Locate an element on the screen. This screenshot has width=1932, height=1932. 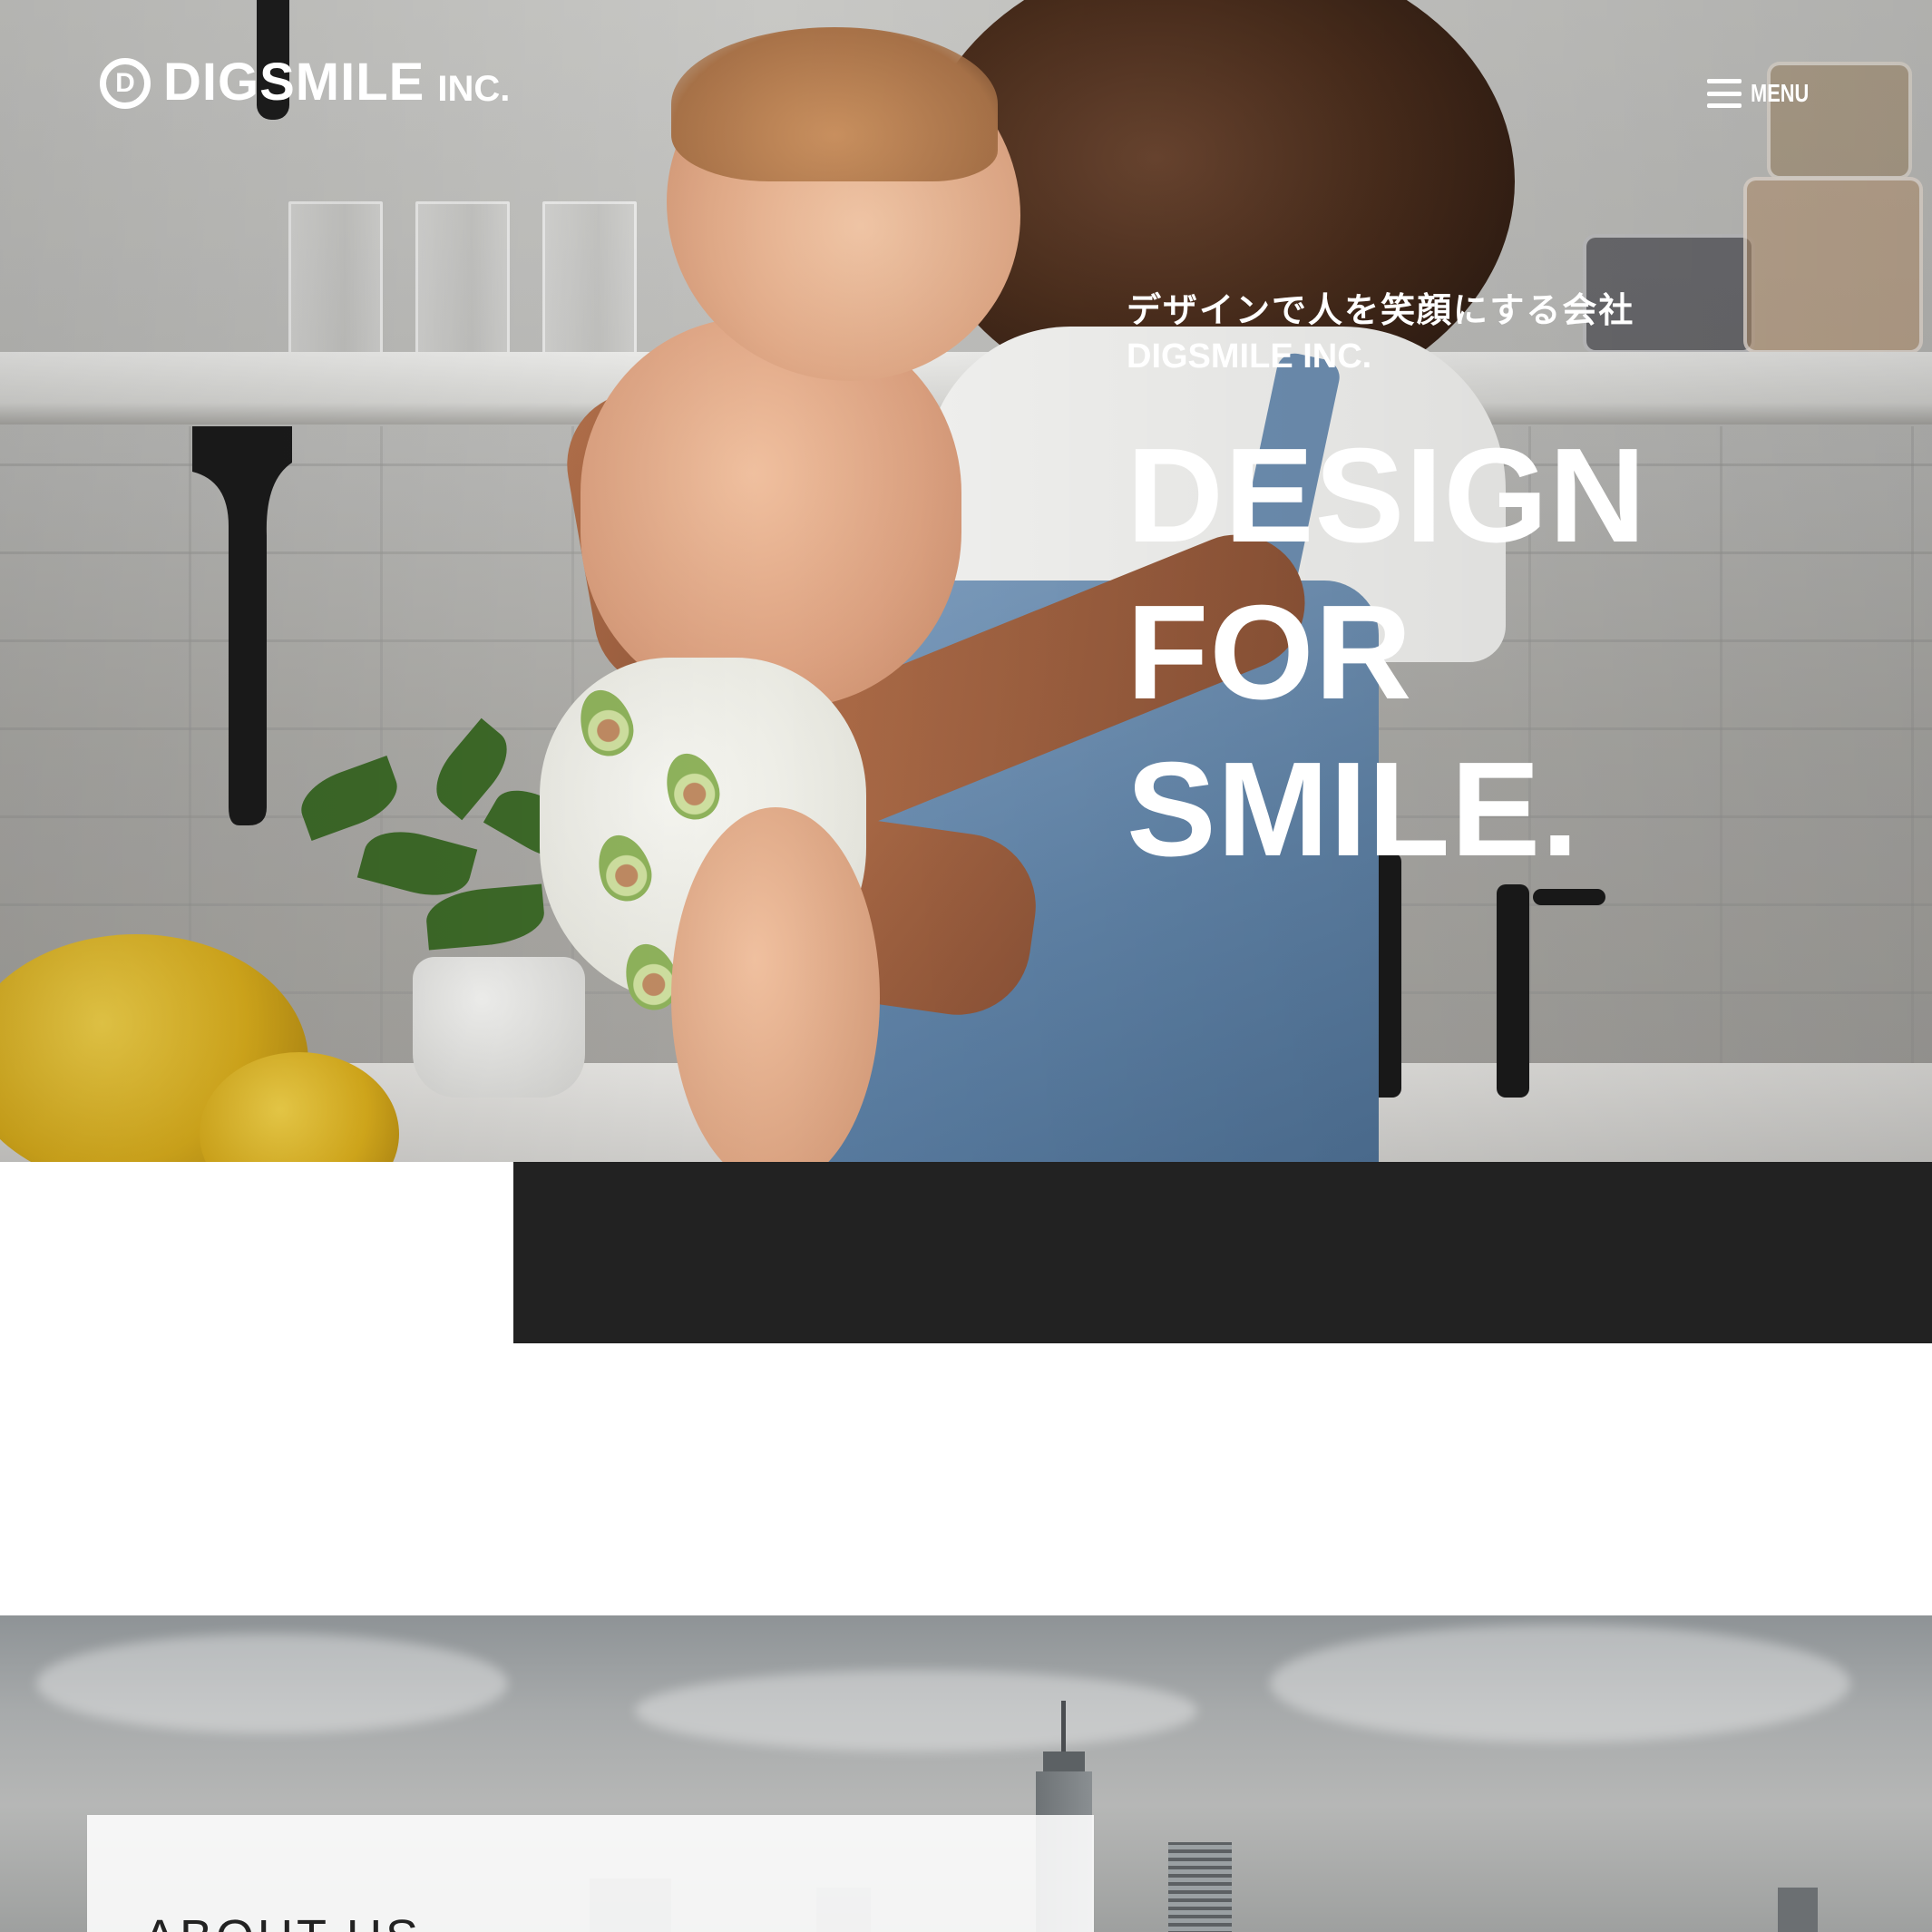
hamburger-menu-icon is located at coordinates (1724, 93).